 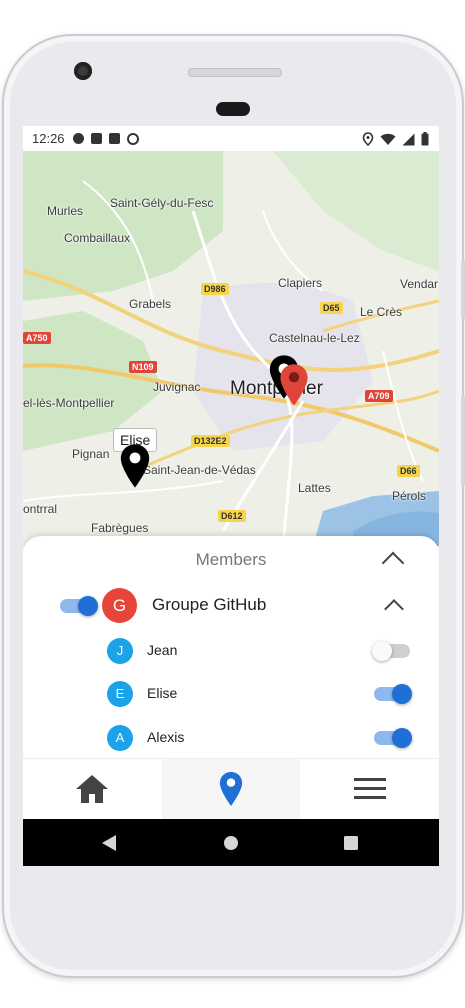 I want to click on map-label-vendar: Vendar, so click(x=419, y=284).